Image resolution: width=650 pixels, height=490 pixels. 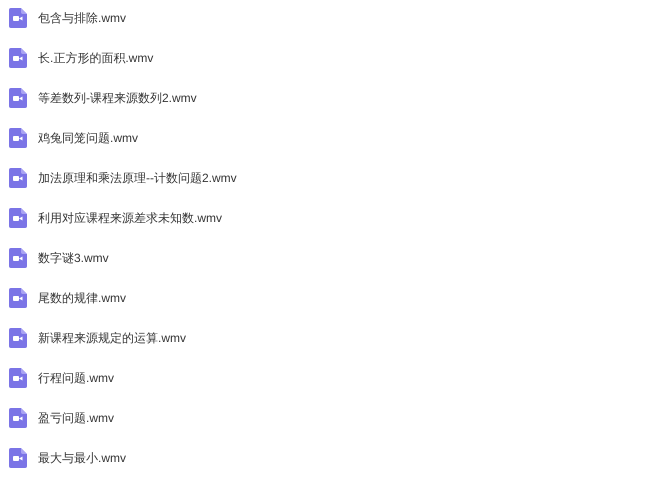 What do you see at coordinates (82, 298) in the screenshot?
I see `file-name: 尾数的规律.wmv` at bounding box center [82, 298].